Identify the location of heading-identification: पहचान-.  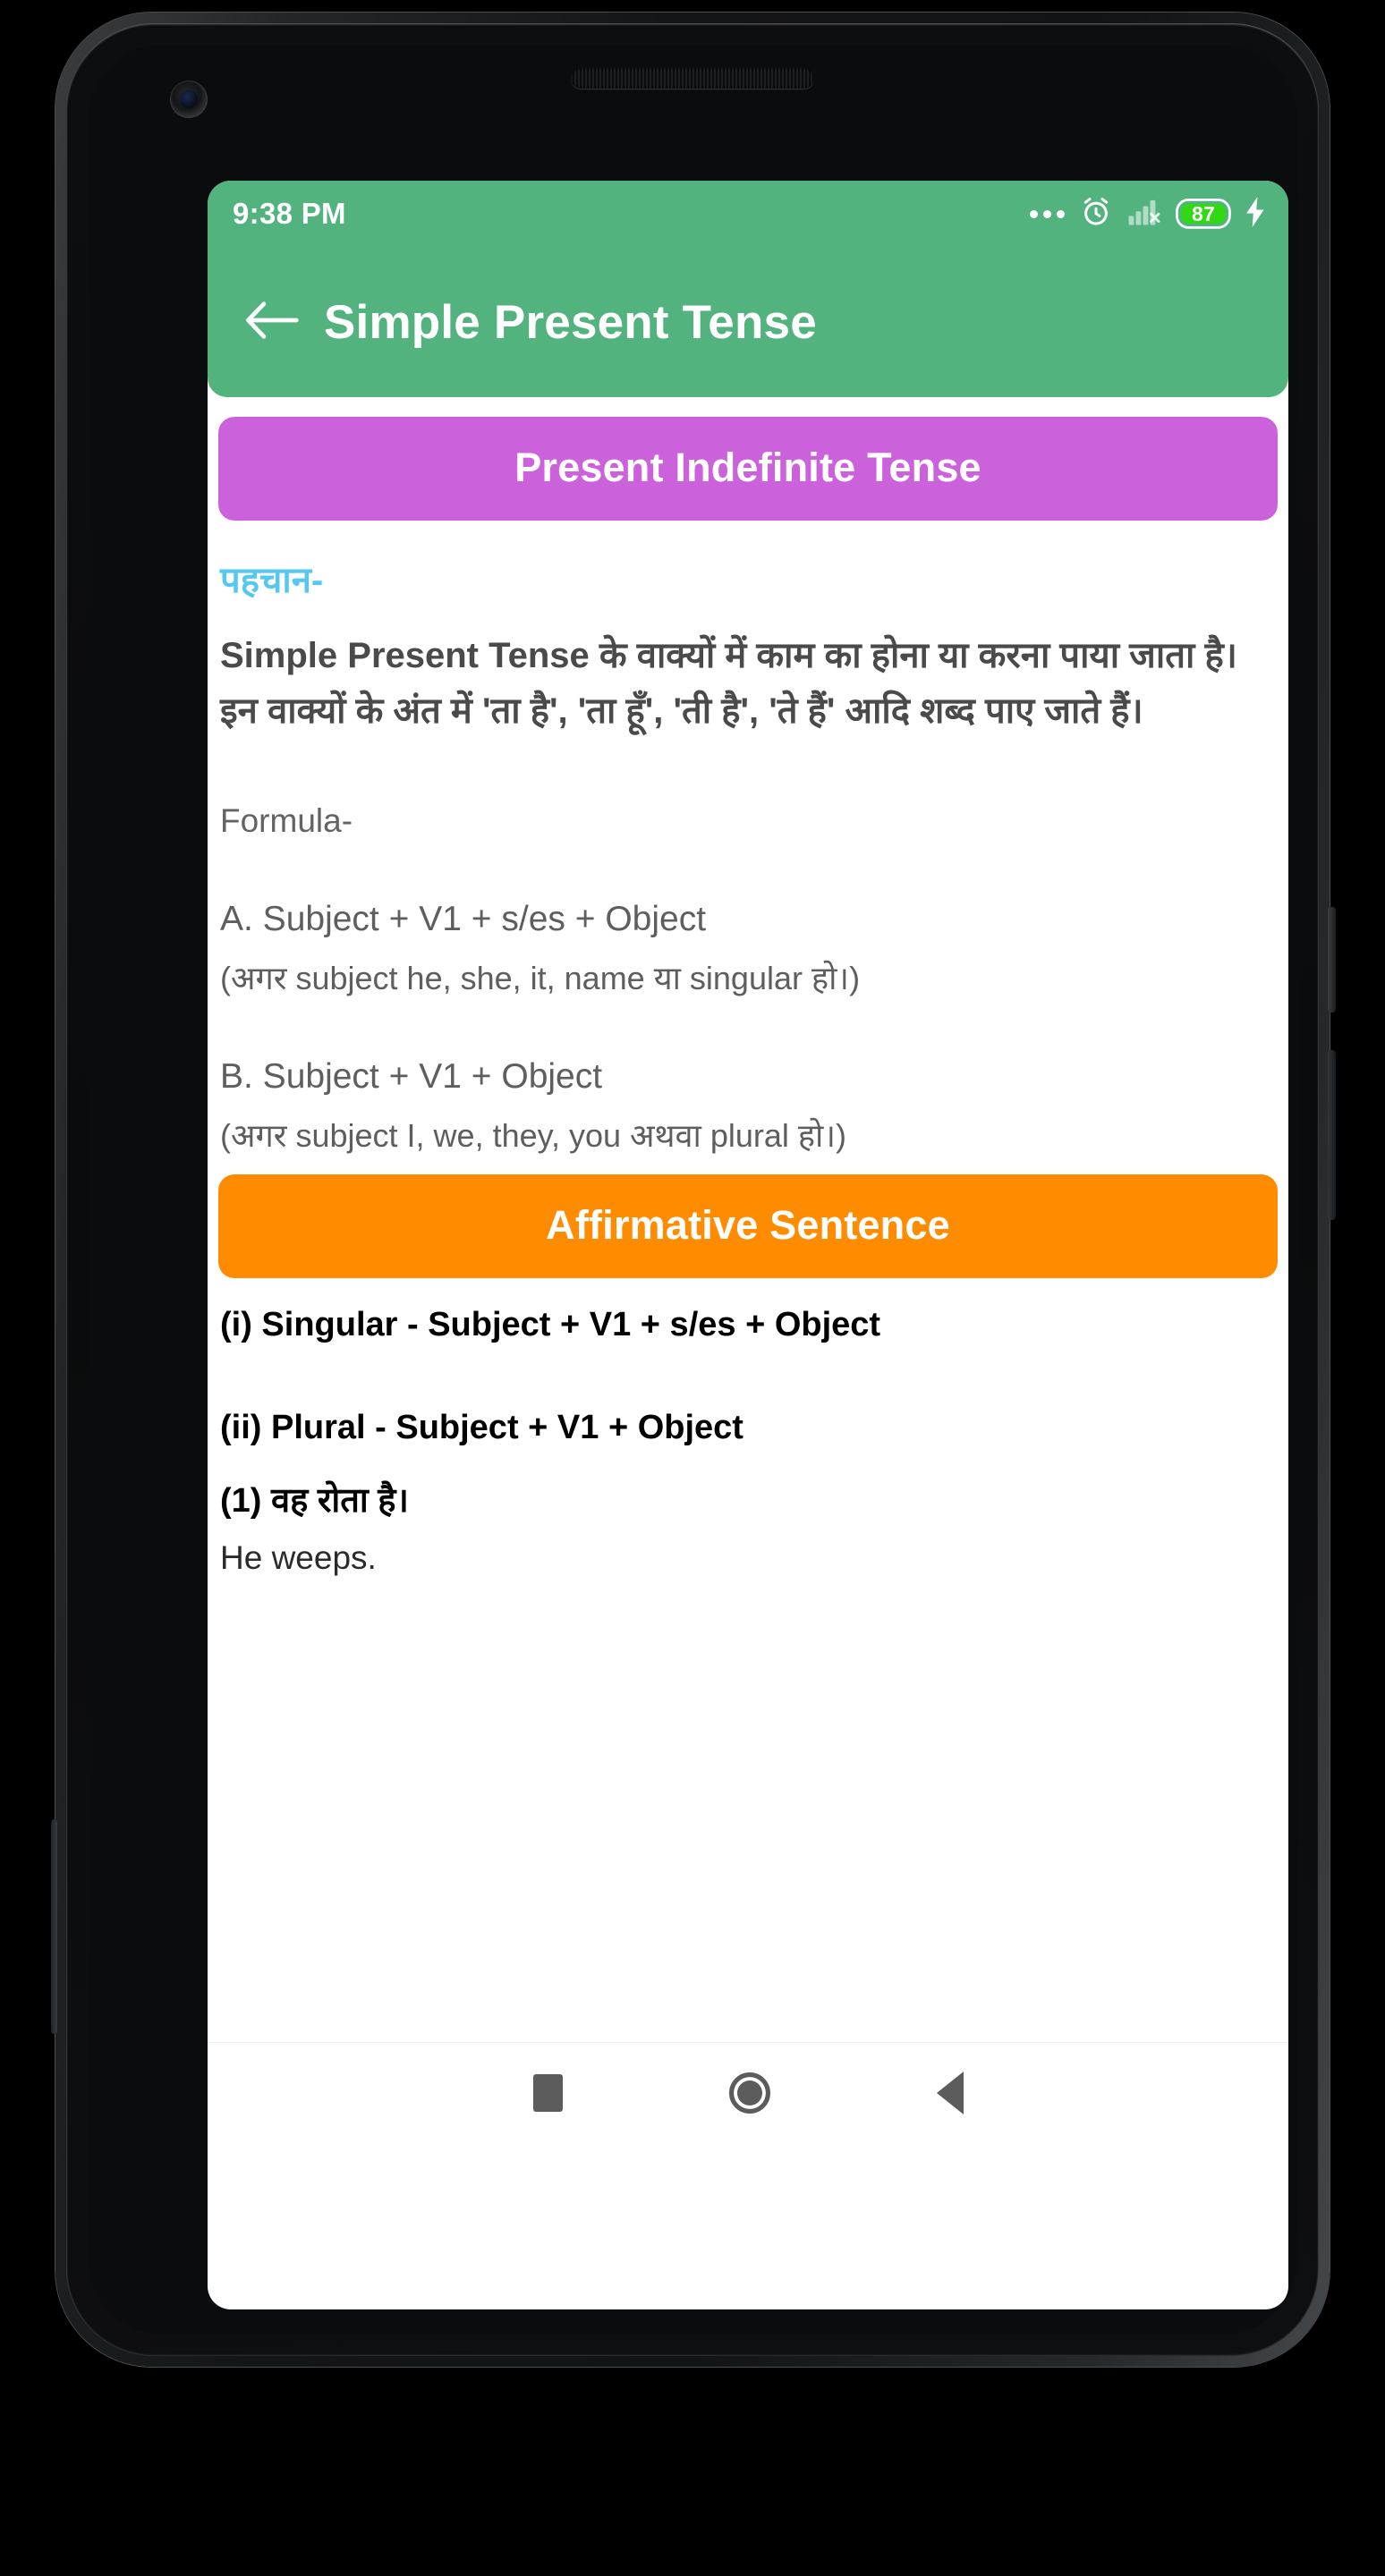
(272, 580).